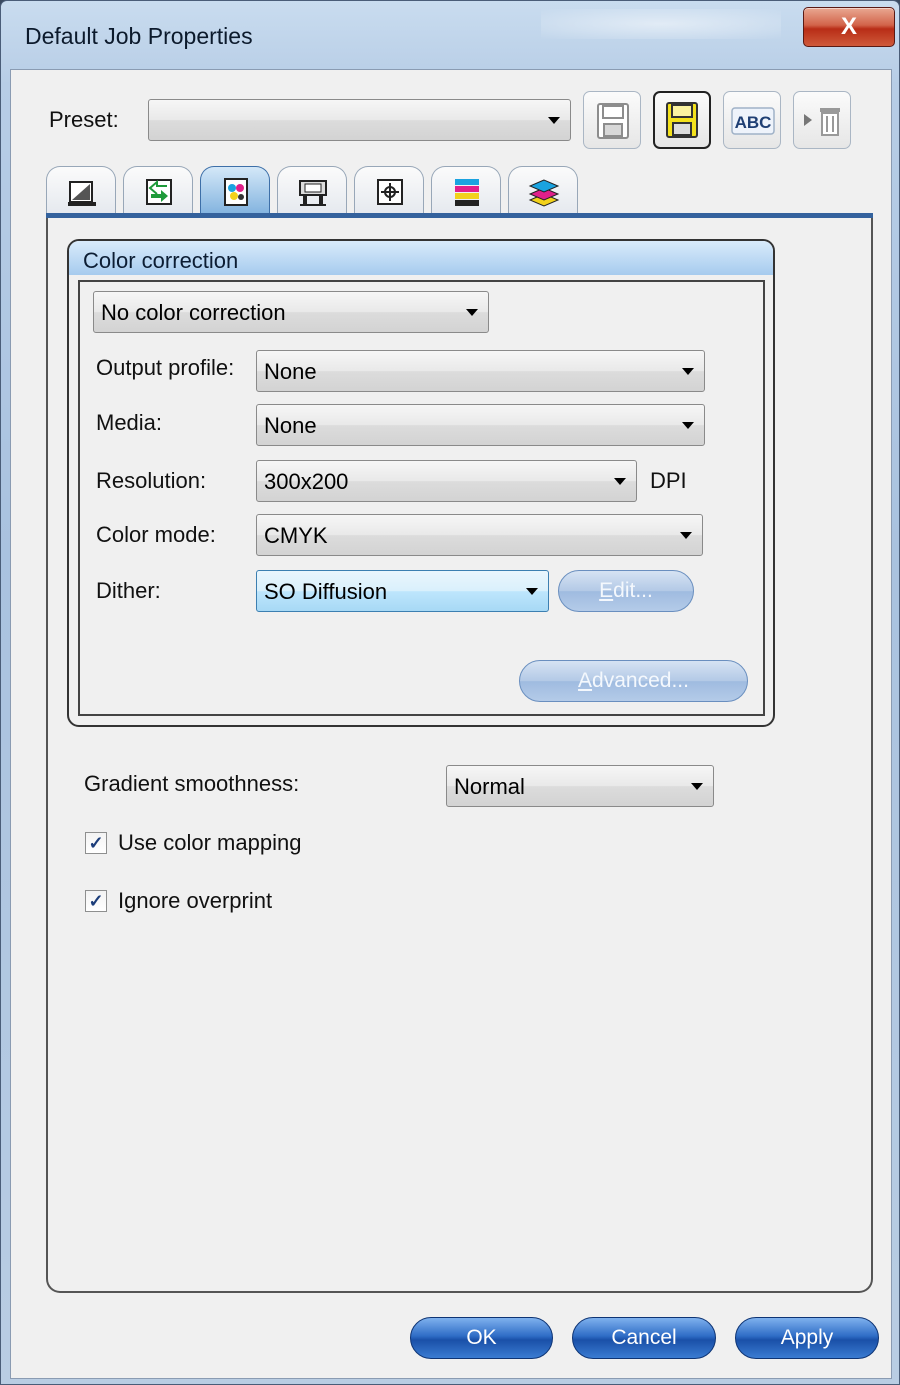 The width and height of the screenshot is (900, 1385). What do you see at coordinates (402, 591) in the screenshot?
I see `dither-dropdown: SO Diffusion` at bounding box center [402, 591].